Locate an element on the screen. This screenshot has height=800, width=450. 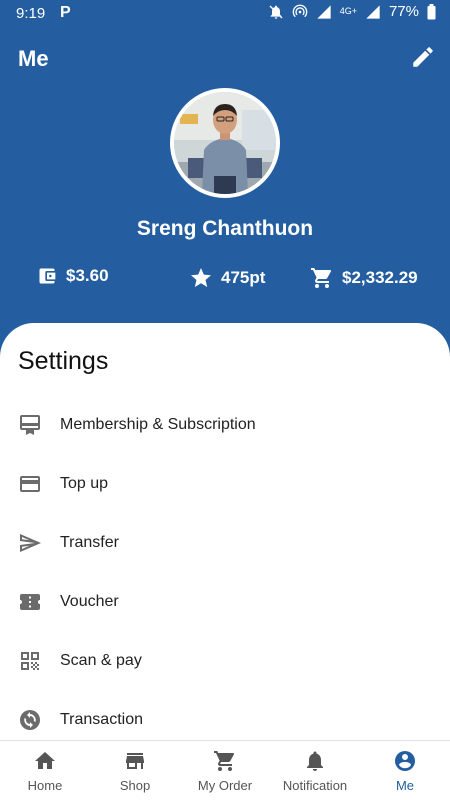
status-icons: 4G+ 77% is located at coordinates (352, 11).